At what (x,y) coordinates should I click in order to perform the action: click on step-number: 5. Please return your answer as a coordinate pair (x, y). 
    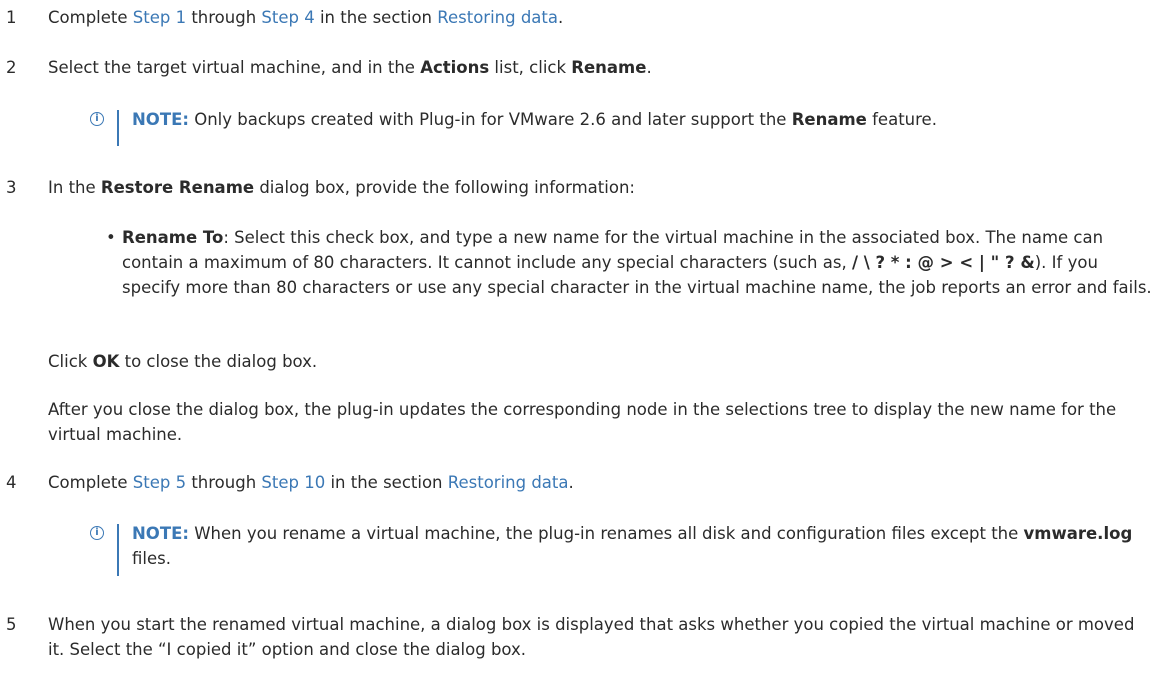
    Looking at the image, I should click on (11, 624).